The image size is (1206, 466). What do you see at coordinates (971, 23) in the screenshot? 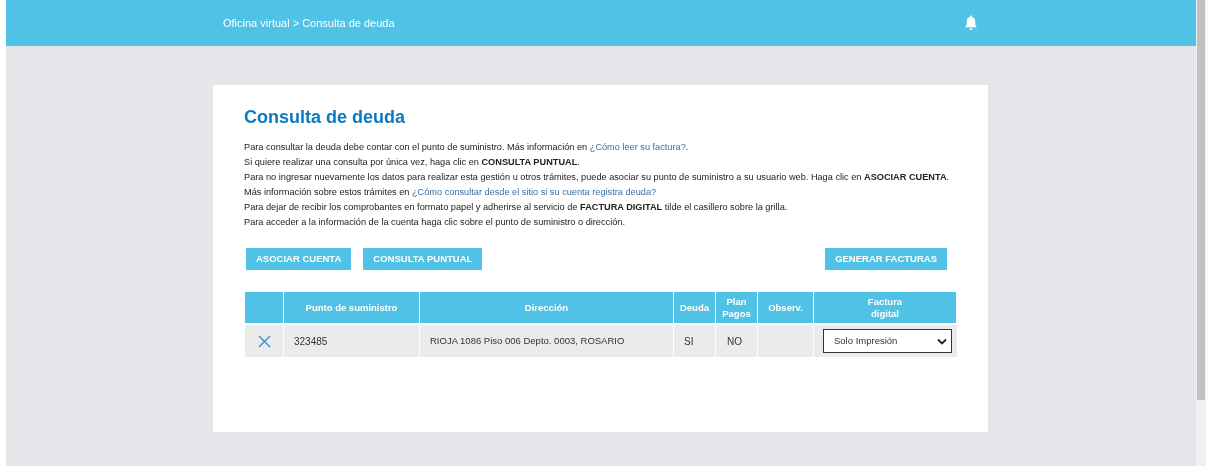
I see `bell-icon` at bounding box center [971, 23].